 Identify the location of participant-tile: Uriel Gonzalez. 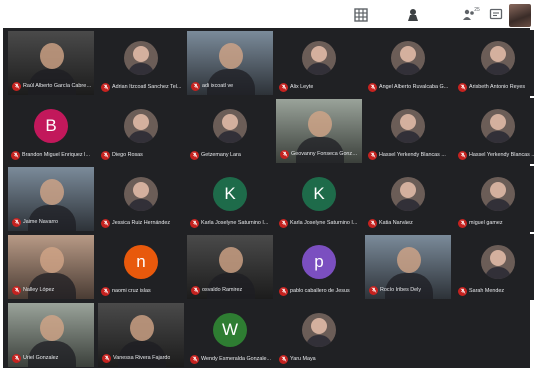
(51, 335).